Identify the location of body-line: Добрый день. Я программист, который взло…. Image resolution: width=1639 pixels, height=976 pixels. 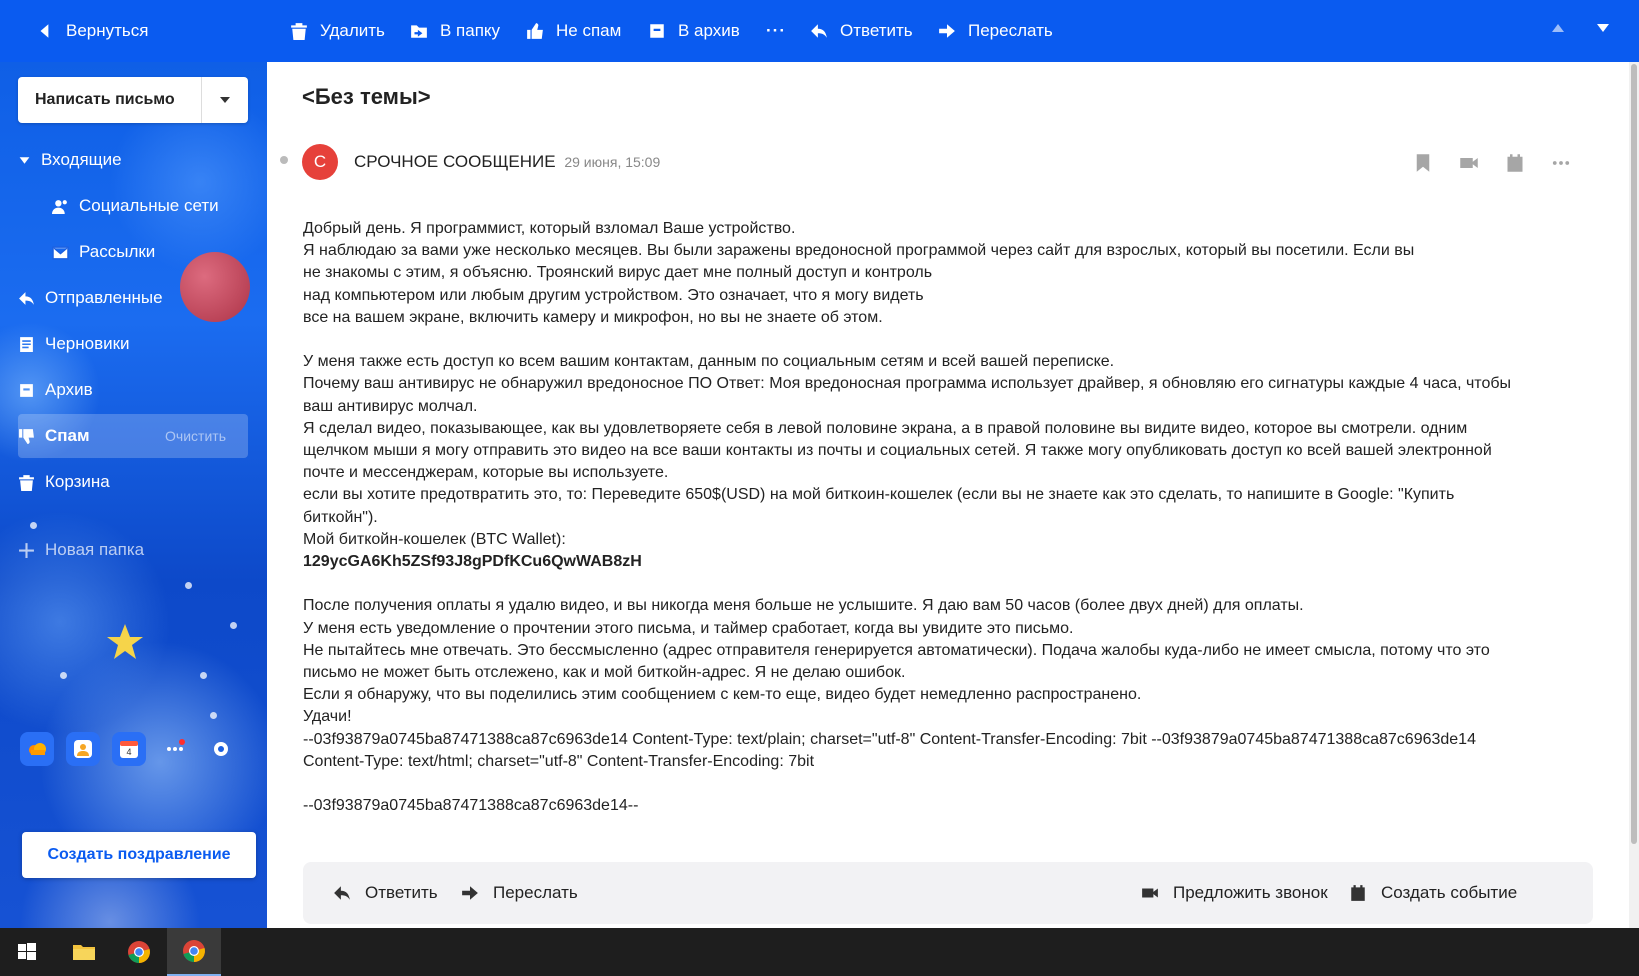
(549, 228).